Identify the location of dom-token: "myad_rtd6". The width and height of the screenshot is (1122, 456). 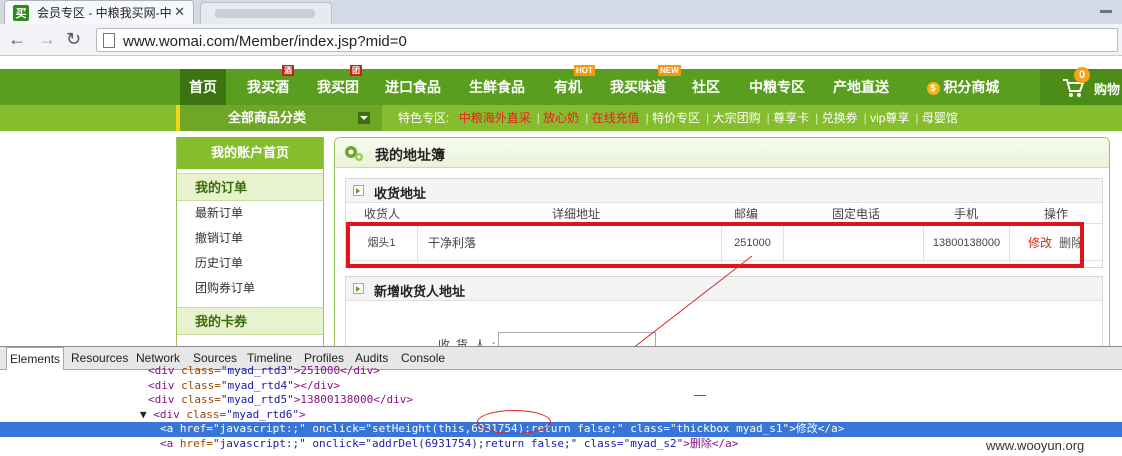
(262, 414).